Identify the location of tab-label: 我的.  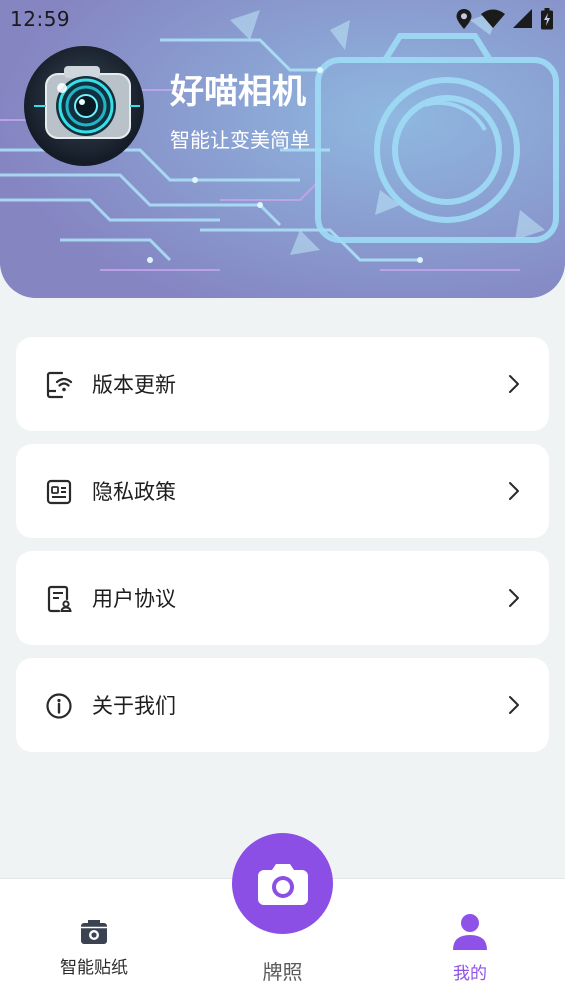
(470, 974).